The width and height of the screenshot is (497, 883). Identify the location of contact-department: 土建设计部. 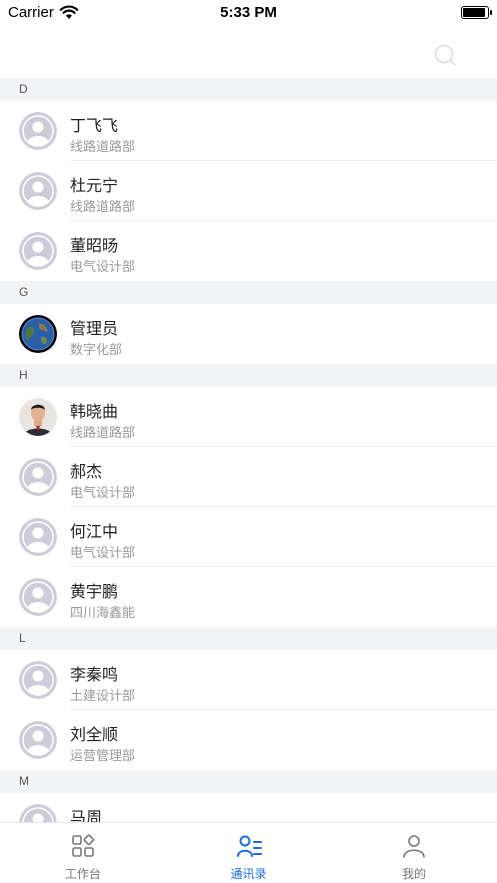
(103, 696).